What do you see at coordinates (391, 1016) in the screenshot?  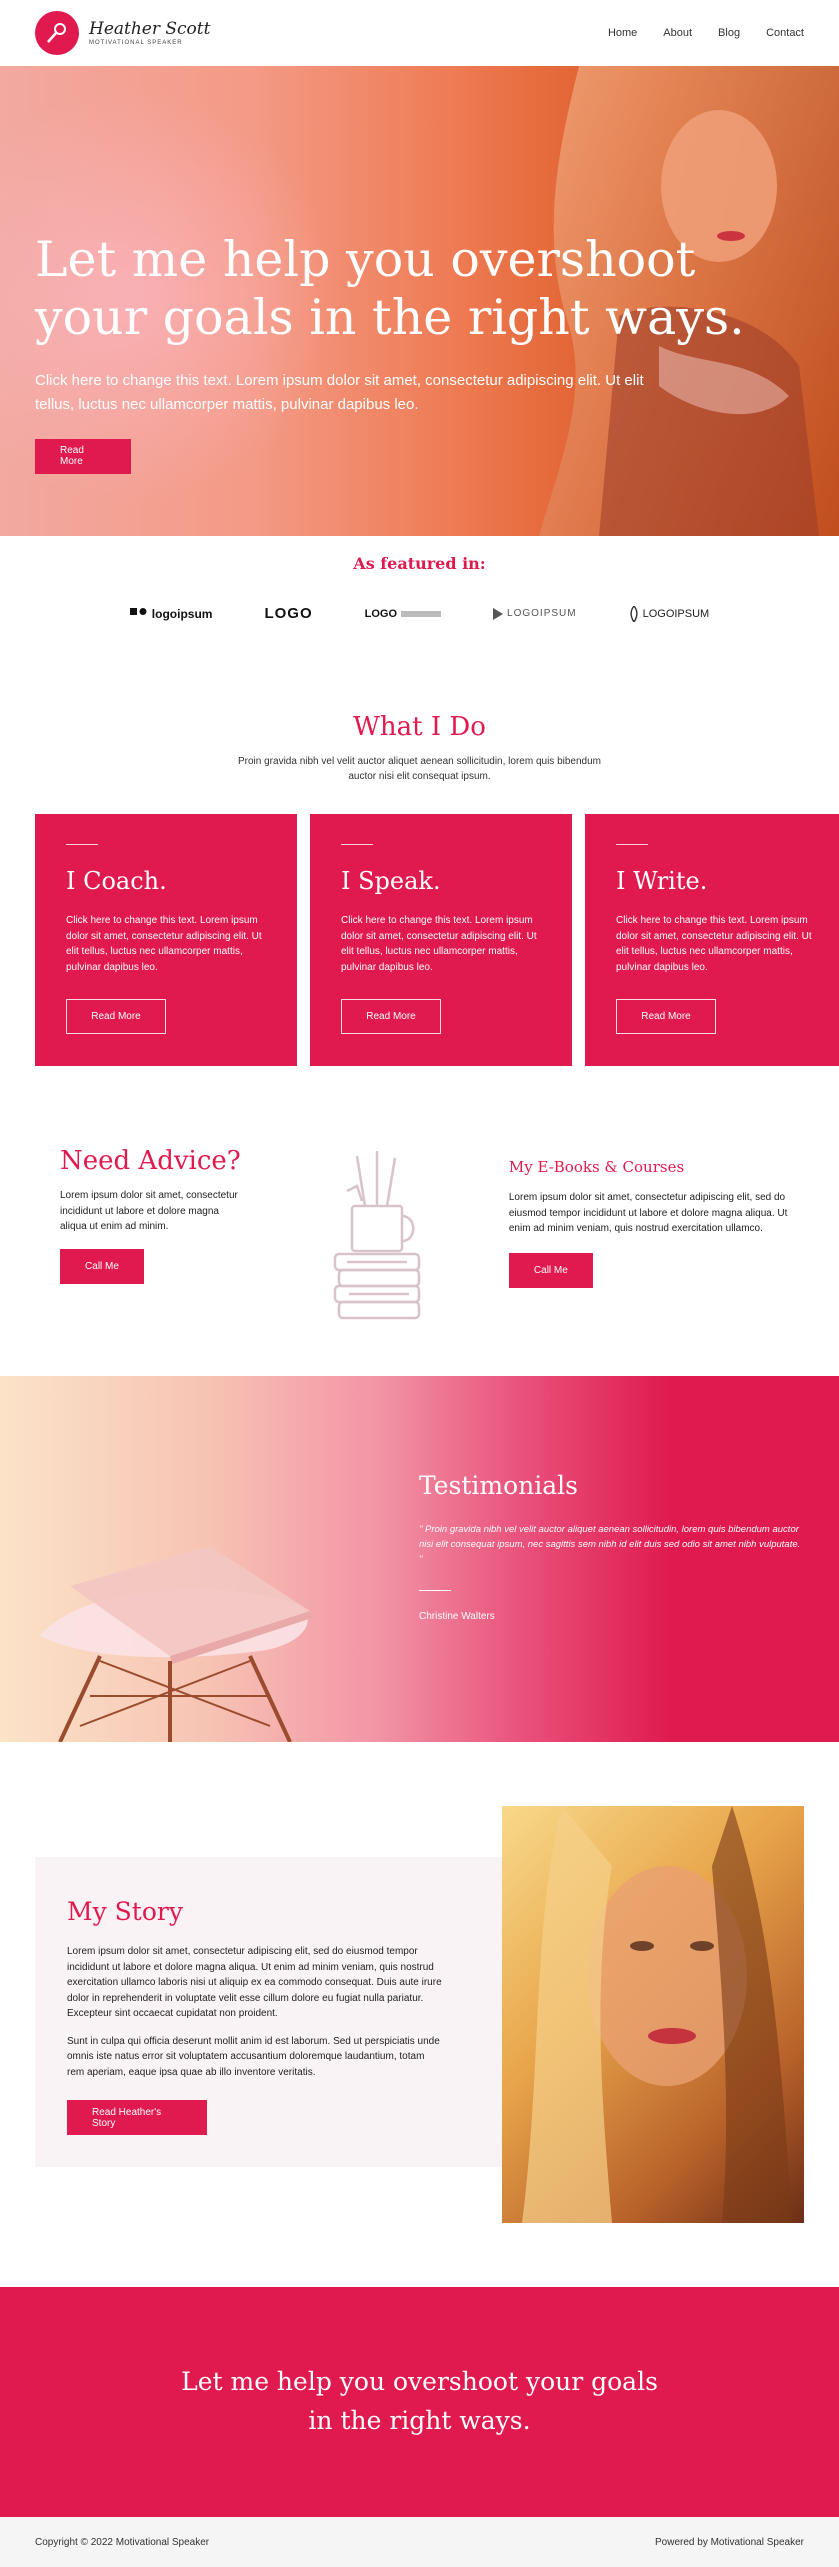 I see `card-speak-read-more-button: Read More` at bounding box center [391, 1016].